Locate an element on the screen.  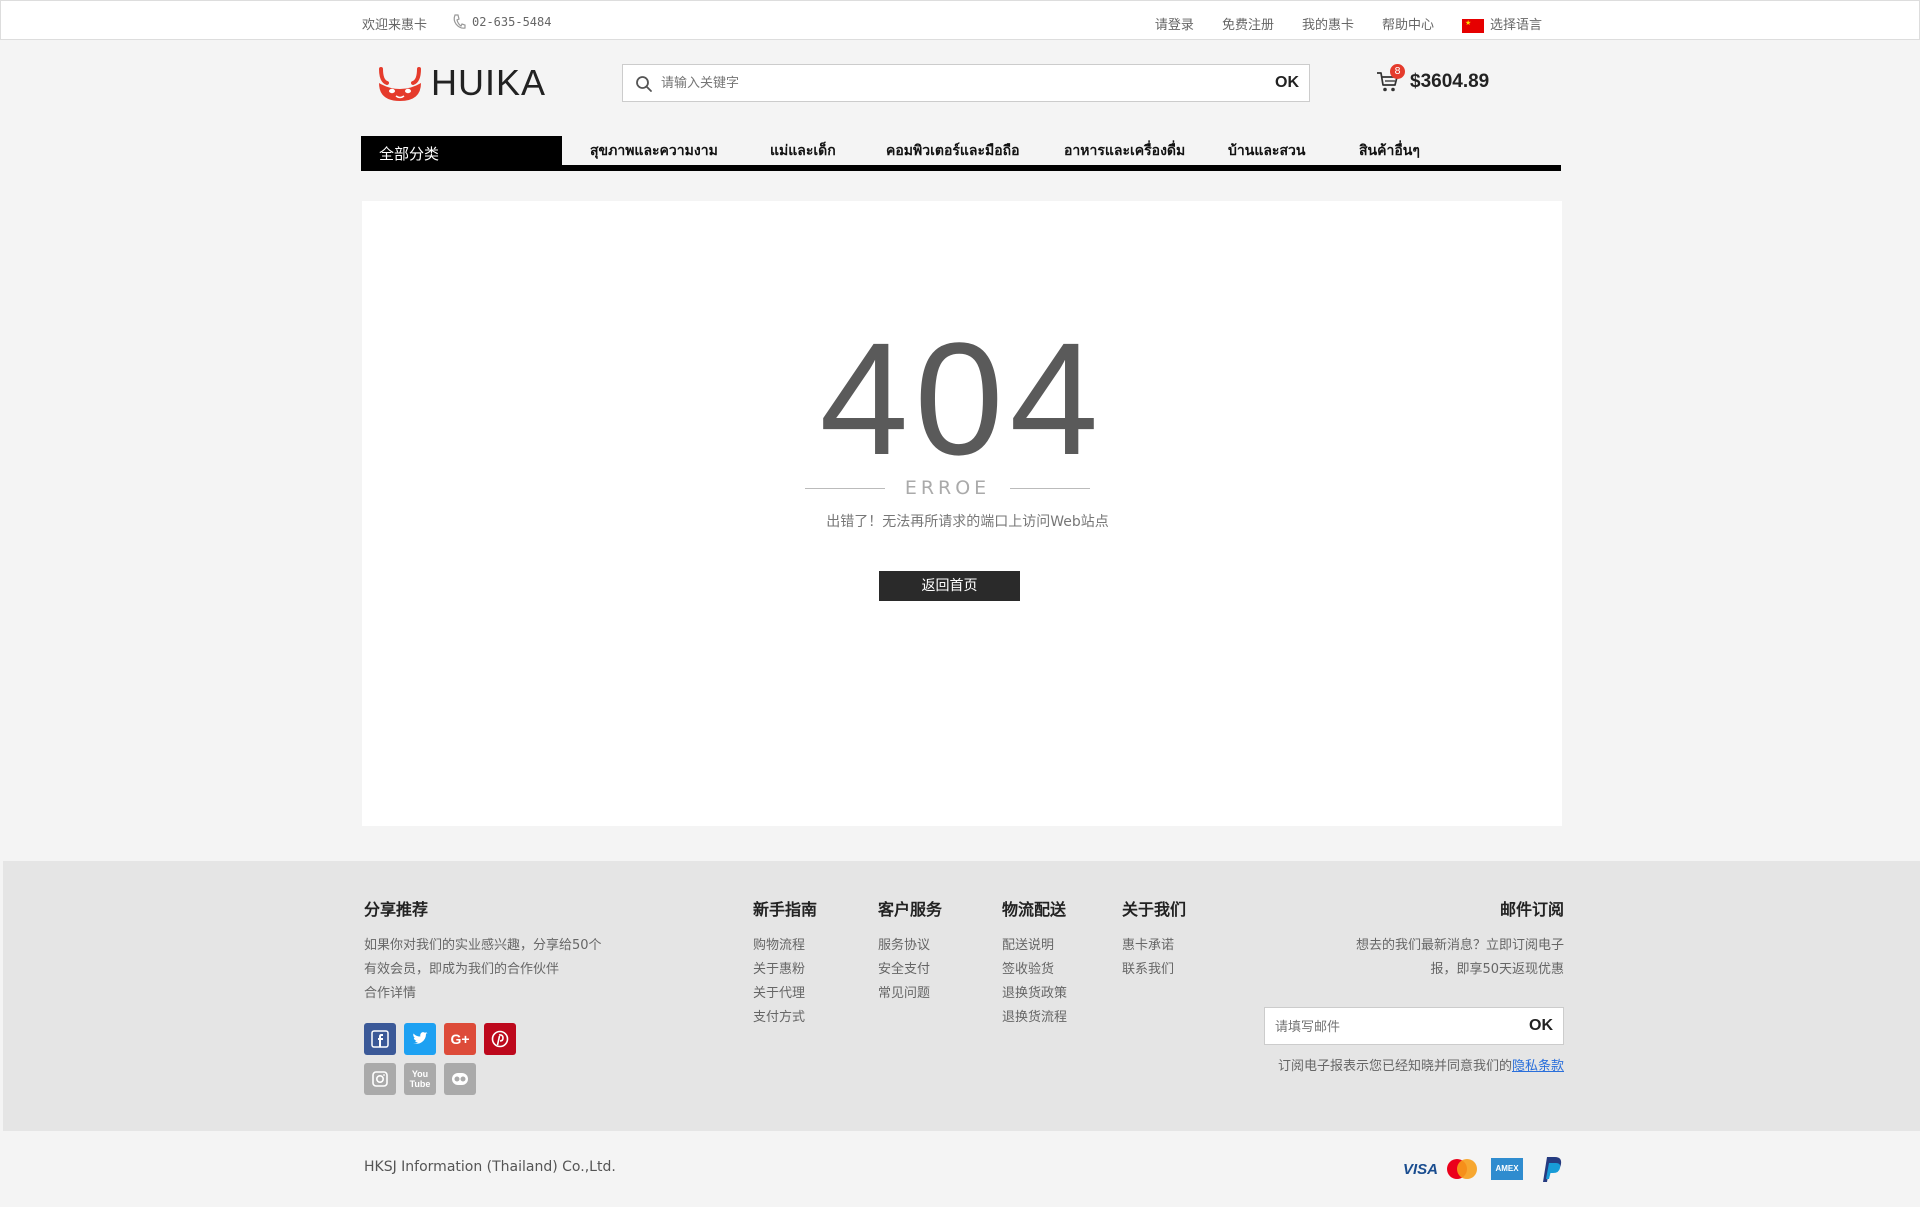
language-label: 选择语言 is located at coordinates (1515, 25).